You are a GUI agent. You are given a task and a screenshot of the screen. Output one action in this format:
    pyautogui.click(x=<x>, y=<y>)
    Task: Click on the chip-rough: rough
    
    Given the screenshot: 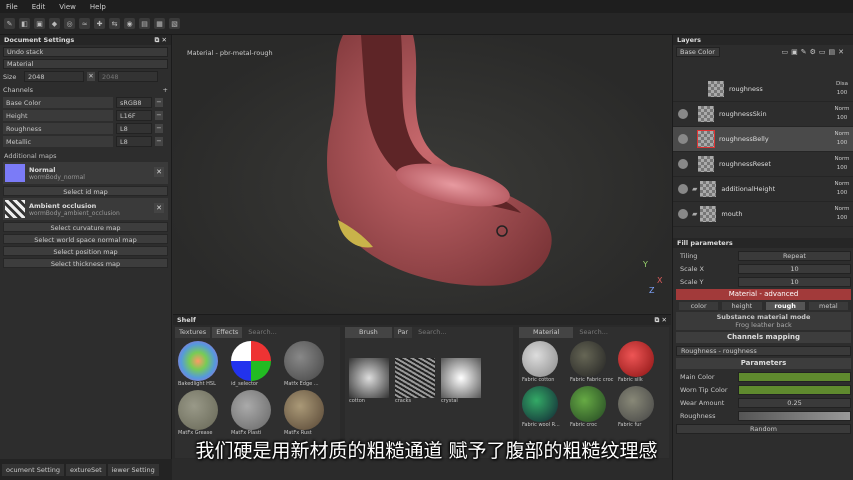 What is the action you would take?
    pyautogui.click(x=785, y=306)
    